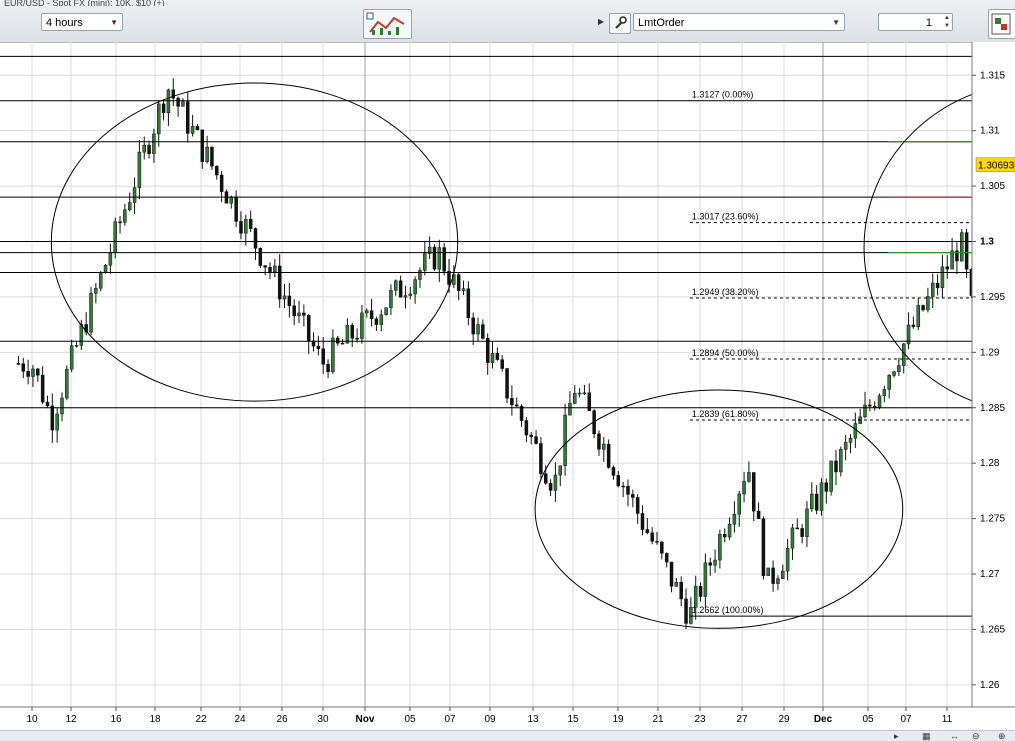 This screenshot has width=1015, height=741. I want to click on x-tick-label: 23, so click(700, 719).